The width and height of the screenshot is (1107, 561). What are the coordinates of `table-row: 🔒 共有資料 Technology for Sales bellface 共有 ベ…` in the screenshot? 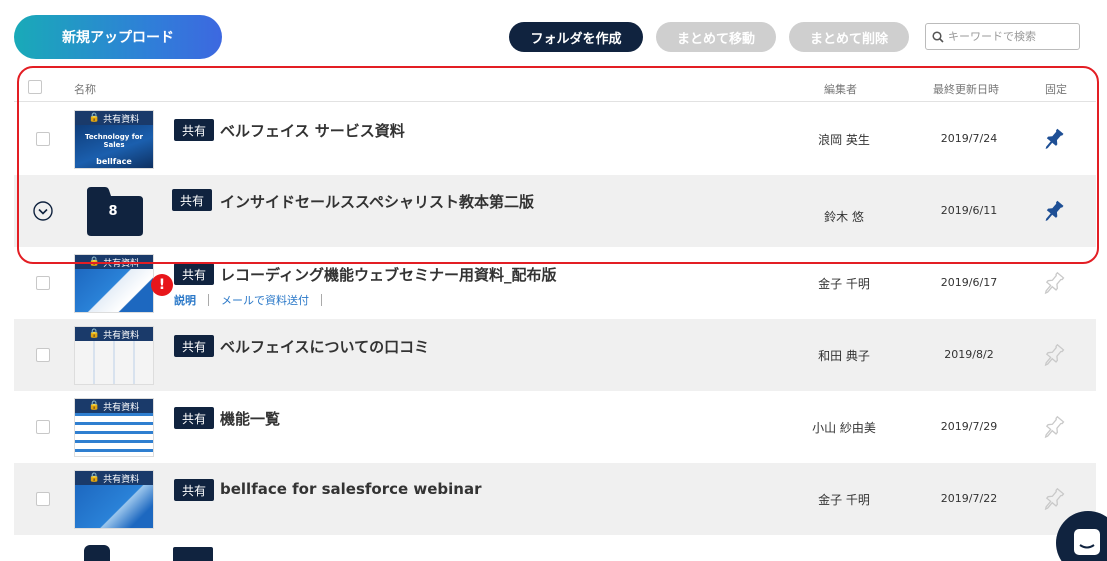 It's located at (555, 139).